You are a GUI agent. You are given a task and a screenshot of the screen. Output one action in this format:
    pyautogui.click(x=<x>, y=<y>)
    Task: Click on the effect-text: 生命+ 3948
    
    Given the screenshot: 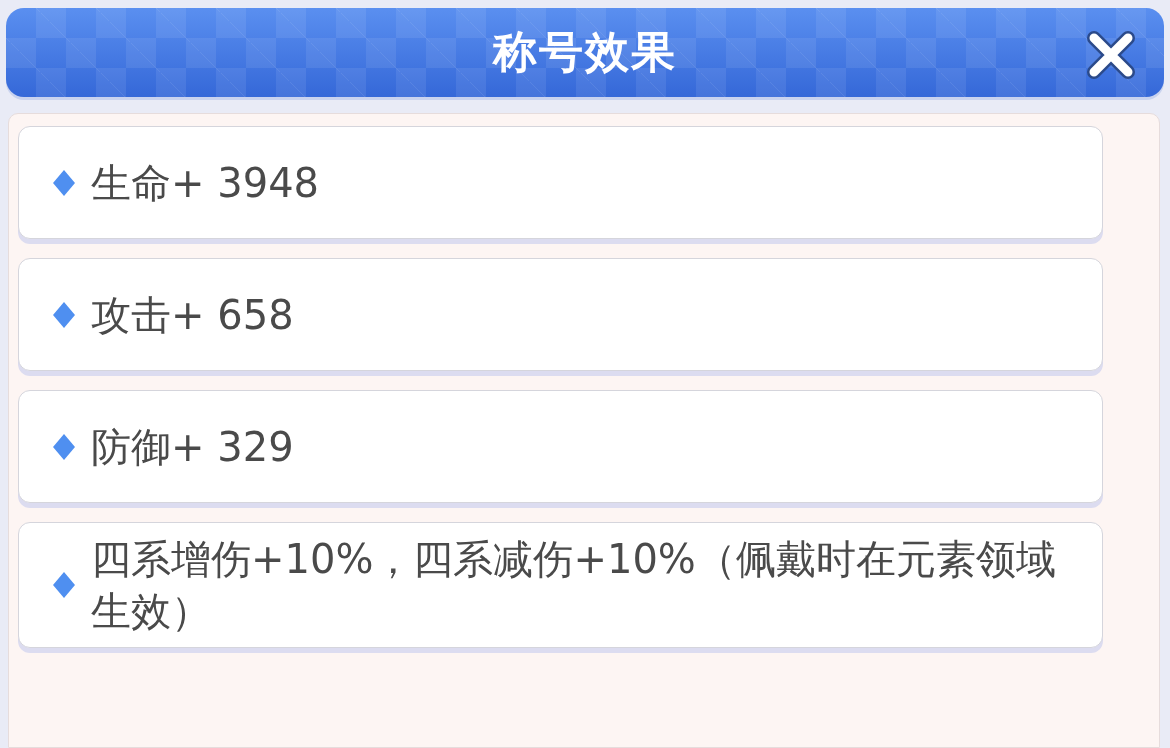 What is the action you would take?
    pyautogui.click(x=205, y=183)
    